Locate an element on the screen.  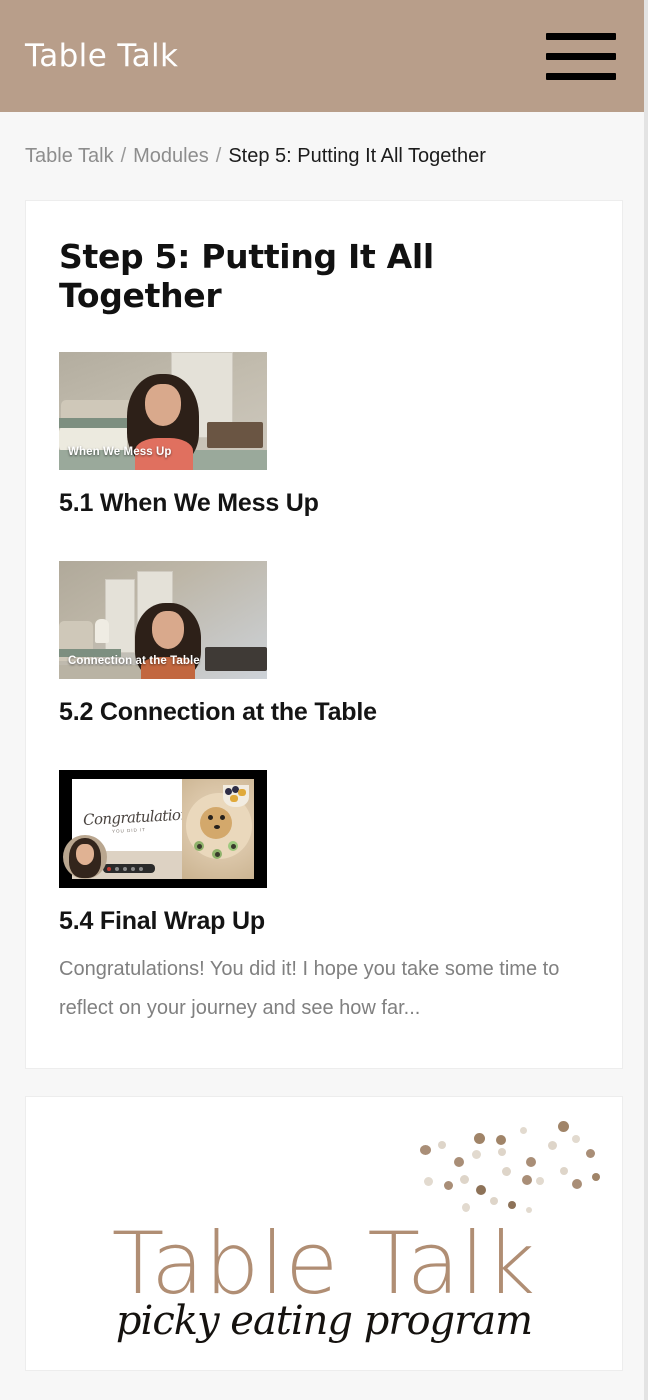
thumbnail-caption: Connection at the Table is located at coordinates (134, 661).